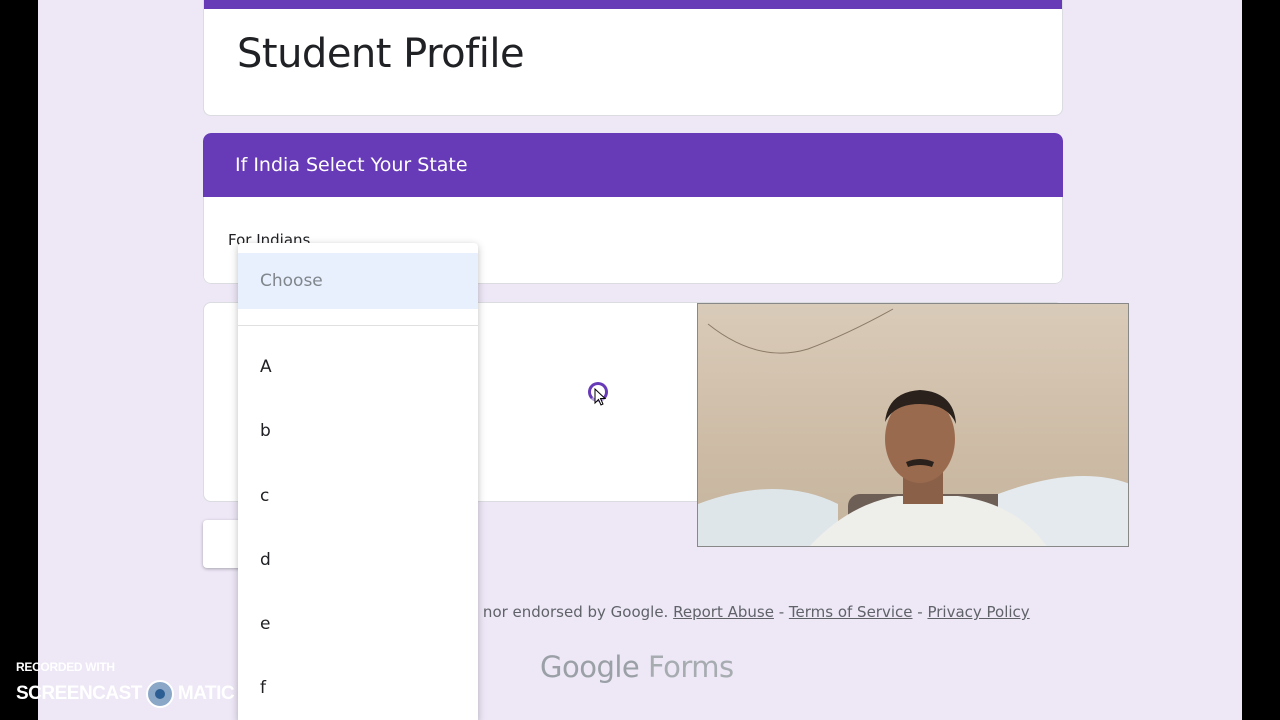 The image size is (1280, 720). I want to click on dropdown-option: c, so click(358, 496).